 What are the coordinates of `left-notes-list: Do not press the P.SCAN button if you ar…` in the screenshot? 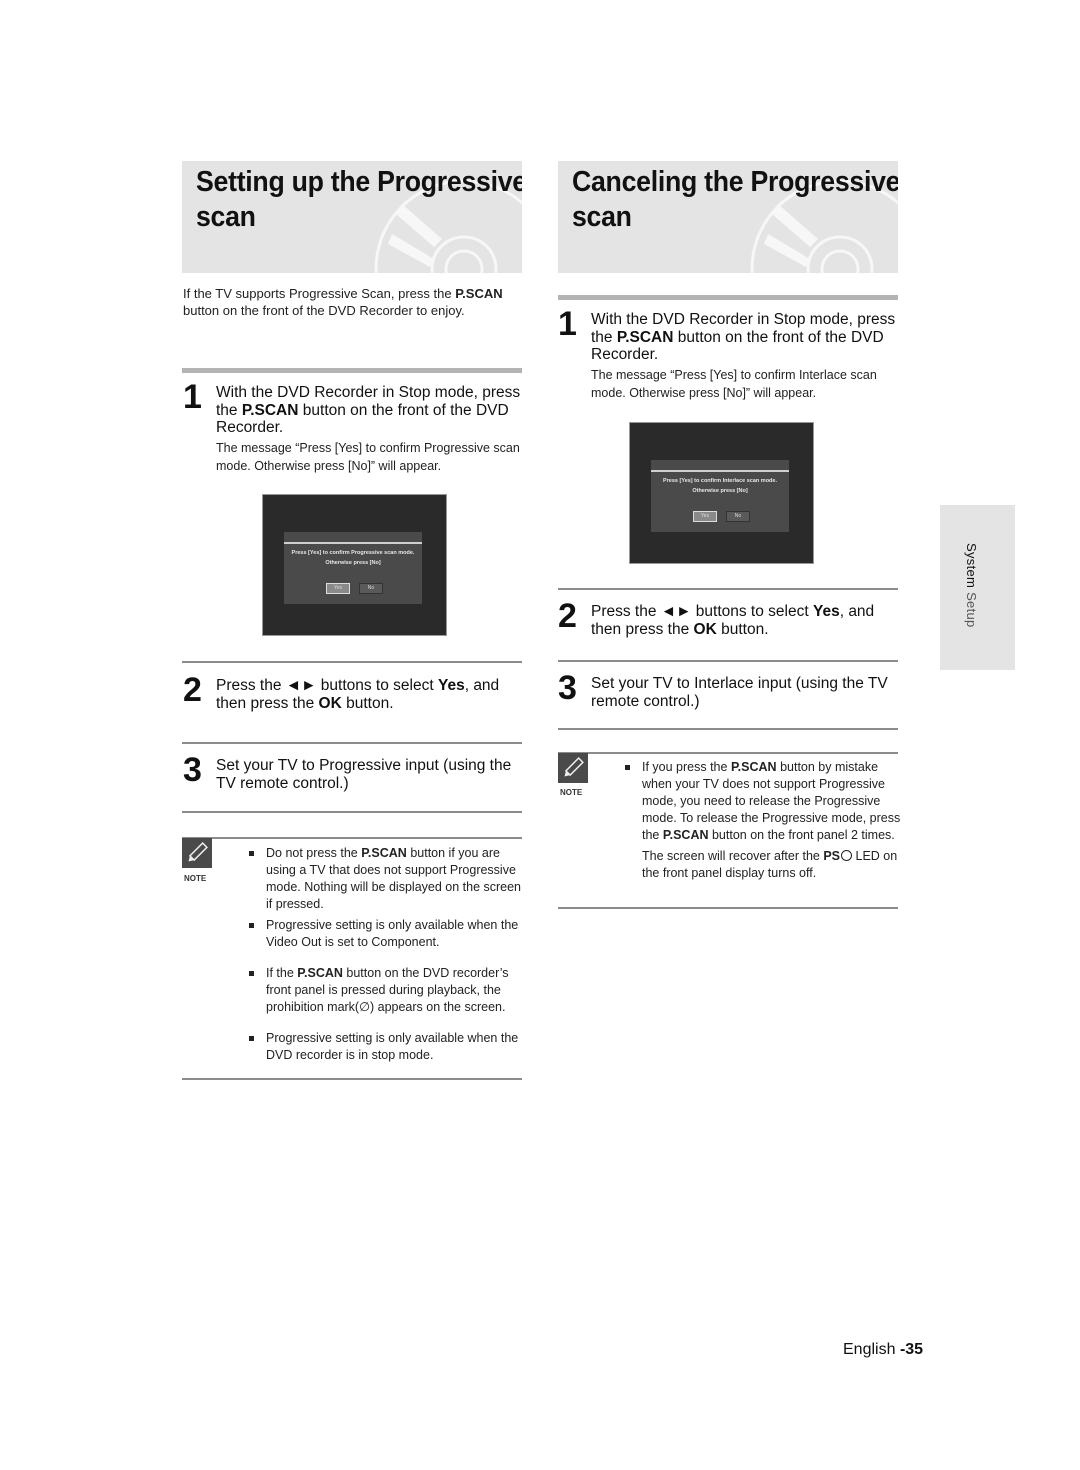 It's located at (386, 956).